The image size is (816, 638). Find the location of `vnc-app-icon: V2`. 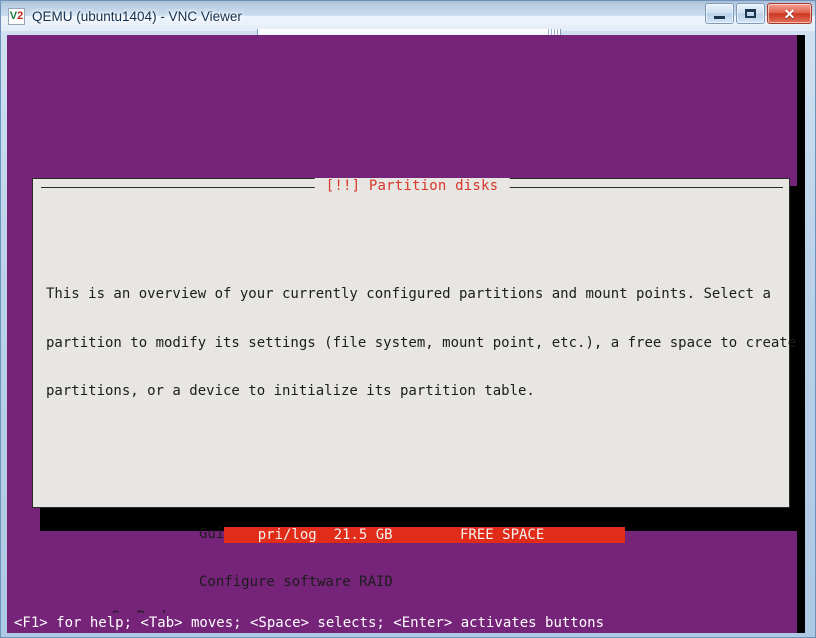

vnc-app-icon: V2 is located at coordinates (16, 16).